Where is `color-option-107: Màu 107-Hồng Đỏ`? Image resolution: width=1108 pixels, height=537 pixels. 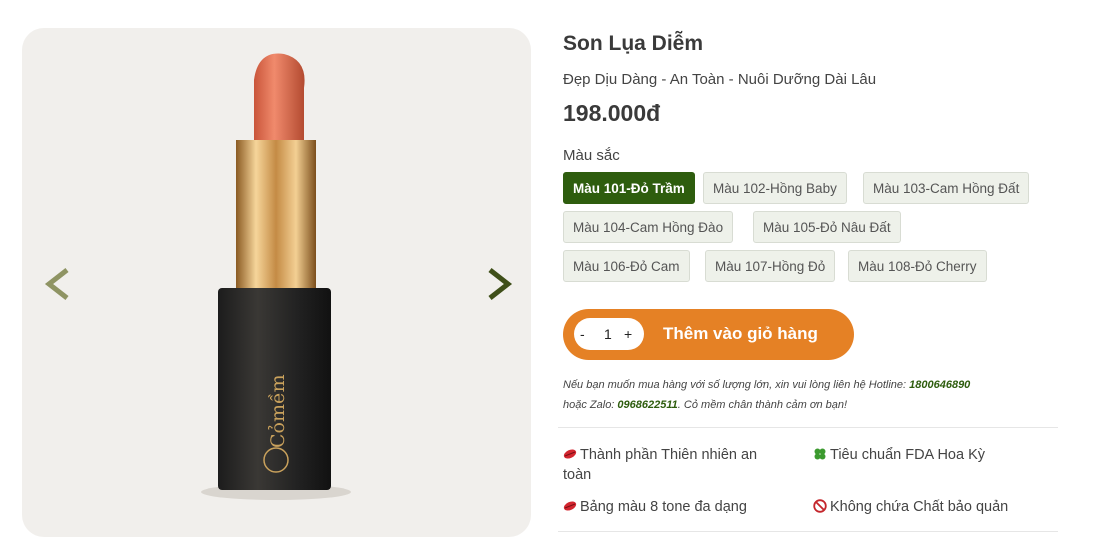 color-option-107: Màu 107-Hồng Đỏ is located at coordinates (770, 266).